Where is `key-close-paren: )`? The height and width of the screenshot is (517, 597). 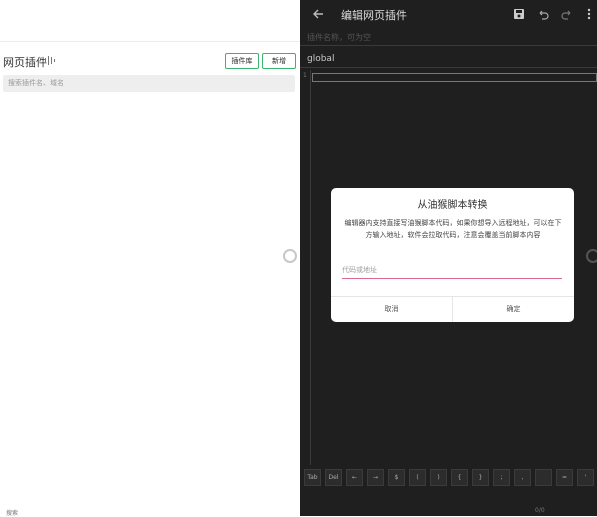 key-close-paren: ) is located at coordinates (438, 477).